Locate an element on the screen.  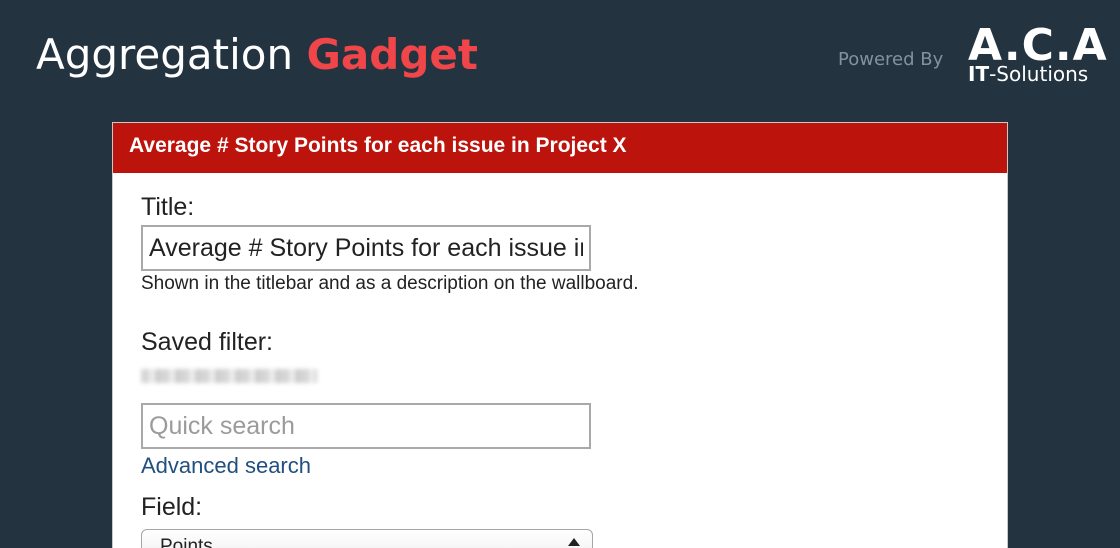
powered-by-label: Powered By is located at coordinates (891, 59).